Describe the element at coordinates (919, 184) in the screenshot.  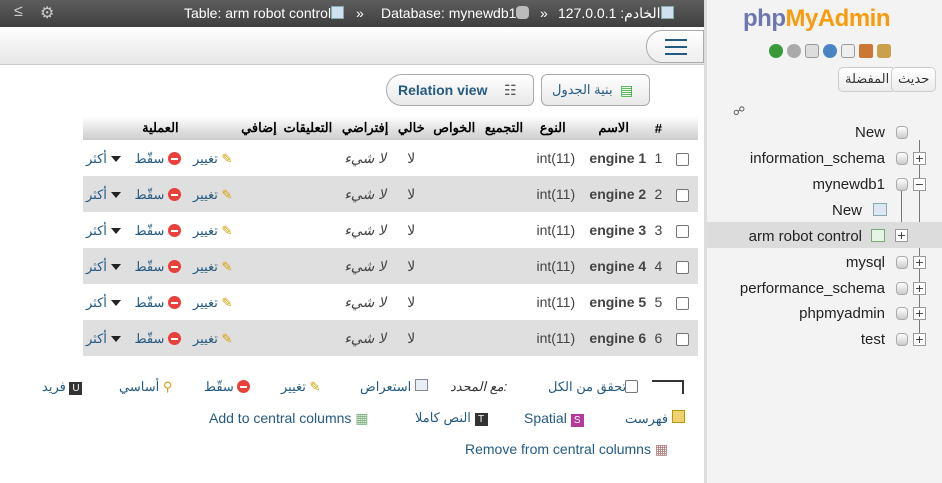
I see `collapse-icon: −` at that location.